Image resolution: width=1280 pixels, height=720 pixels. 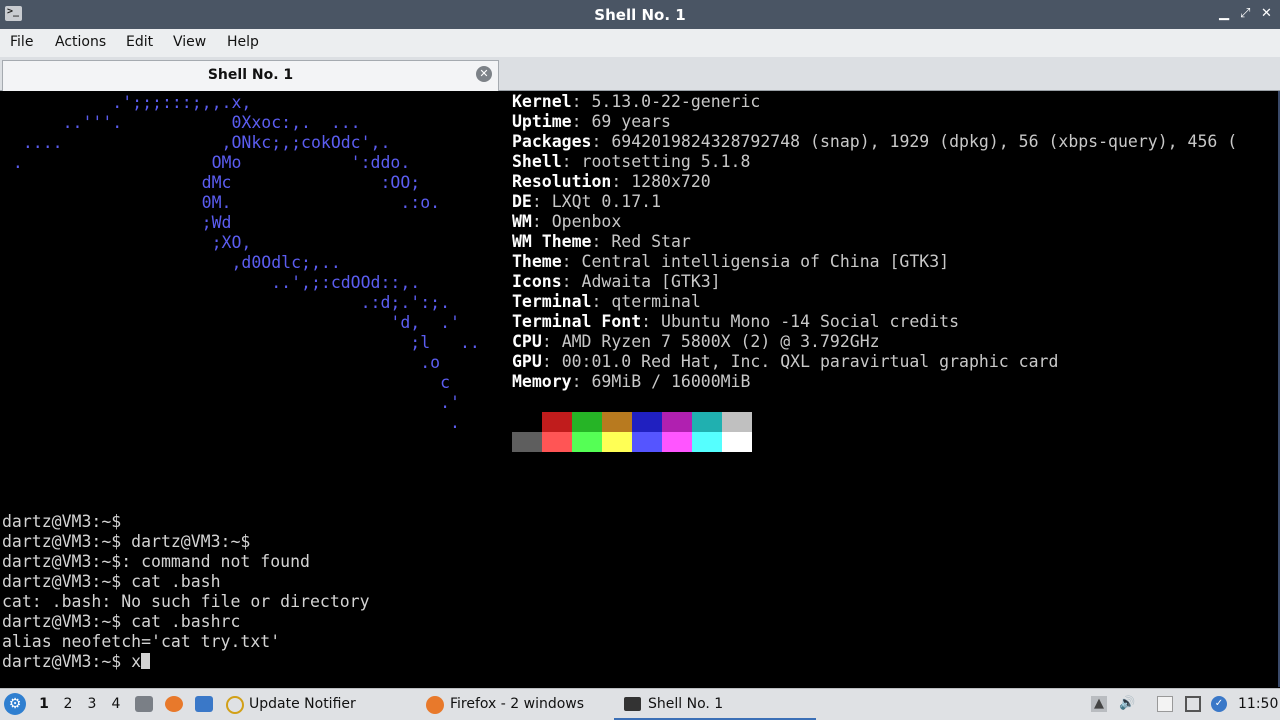 What do you see at coordinates (222, 362) in the screenshot?
I see `logo-line: .o` at bounding box center [222, 362].